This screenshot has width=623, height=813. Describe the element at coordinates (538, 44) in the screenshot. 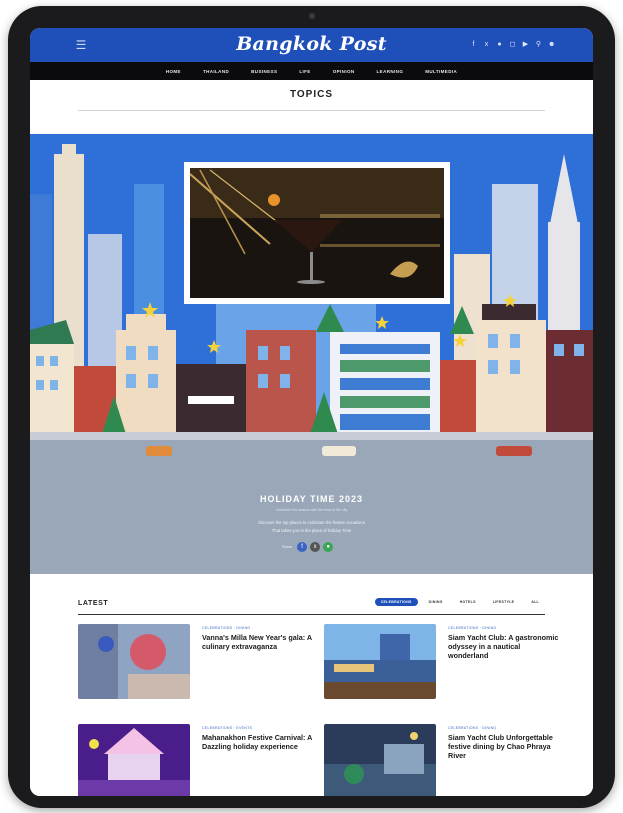

I see `search-icon: ⚲` at that location.